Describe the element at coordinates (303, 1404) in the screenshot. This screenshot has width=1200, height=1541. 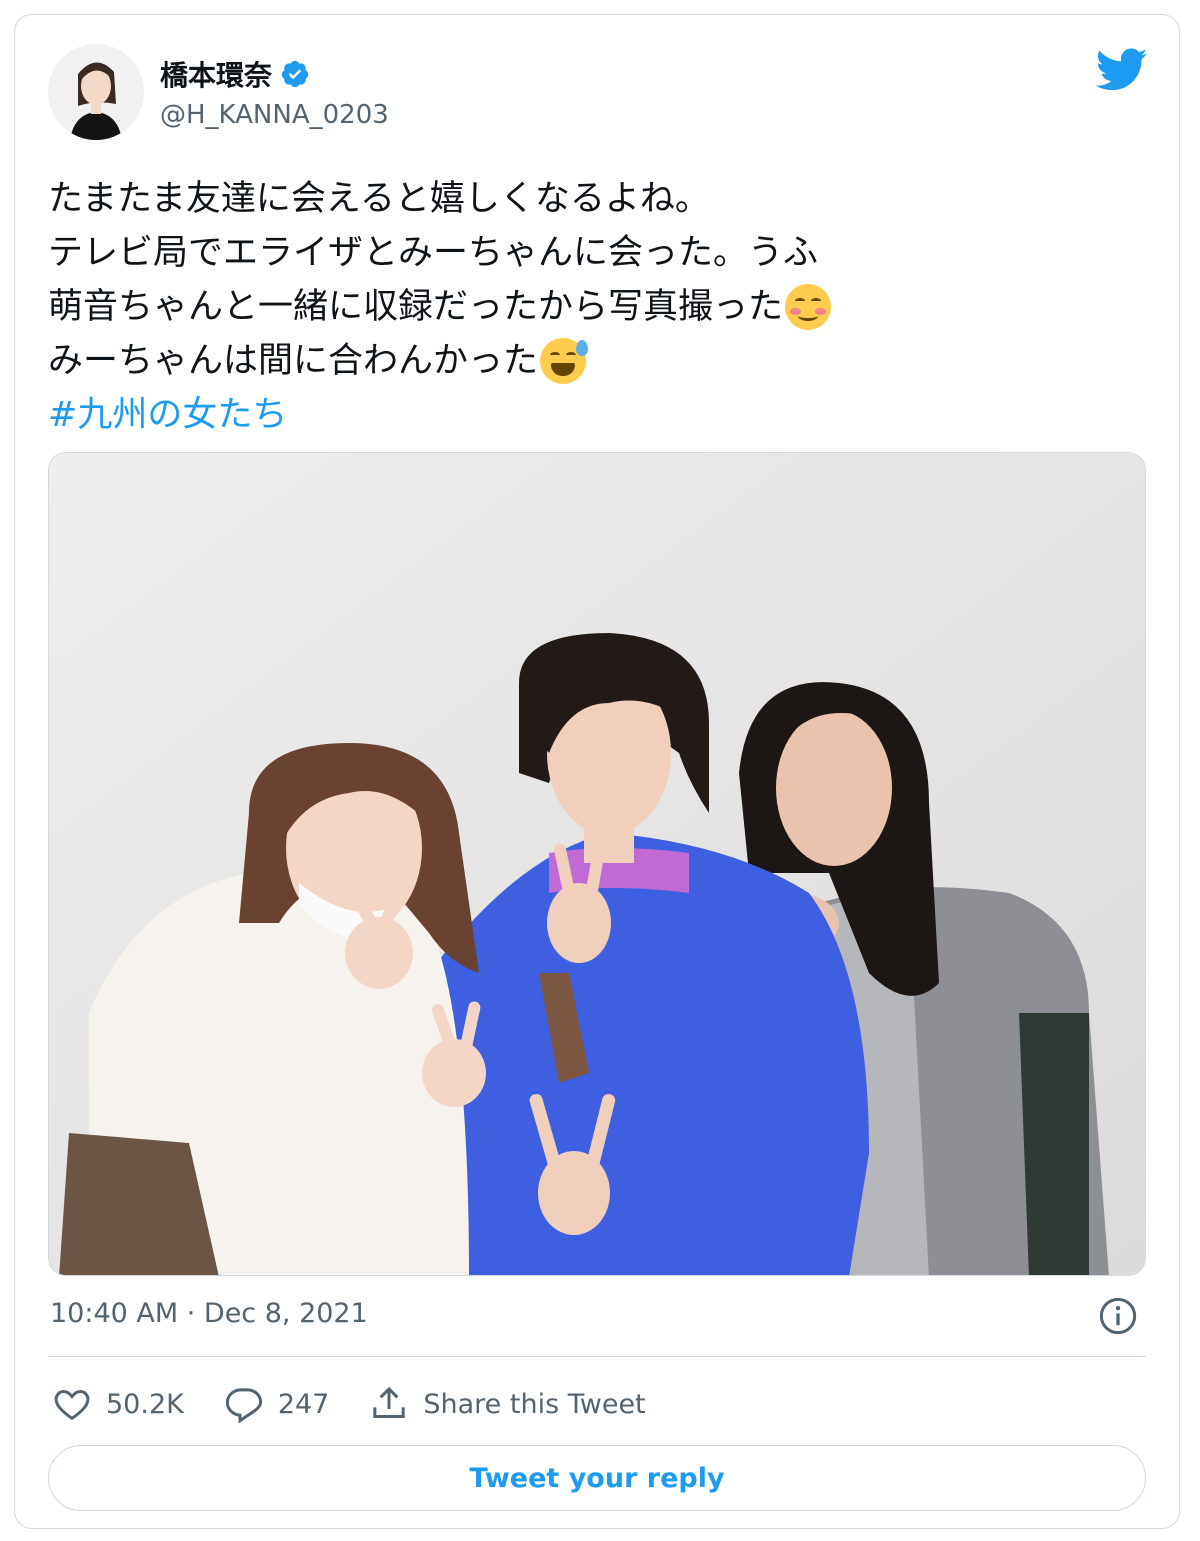
I see `reply-count: 247` at that location.